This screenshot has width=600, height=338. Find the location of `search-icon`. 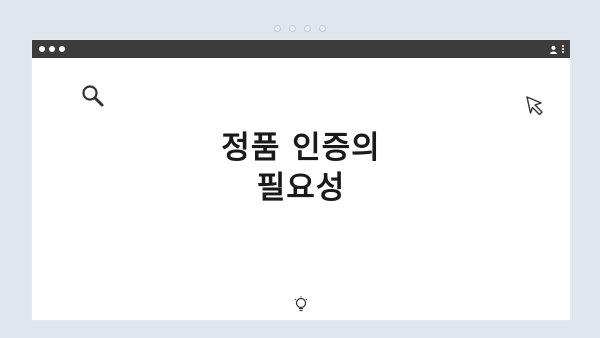

search-icon is located at coordinates (93, 96).